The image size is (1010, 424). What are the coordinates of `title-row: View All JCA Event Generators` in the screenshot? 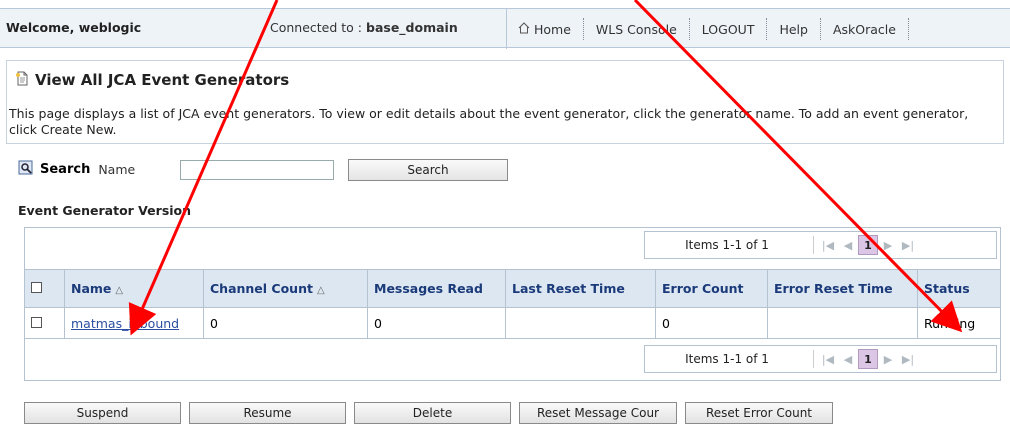 It's located at (152, 80).